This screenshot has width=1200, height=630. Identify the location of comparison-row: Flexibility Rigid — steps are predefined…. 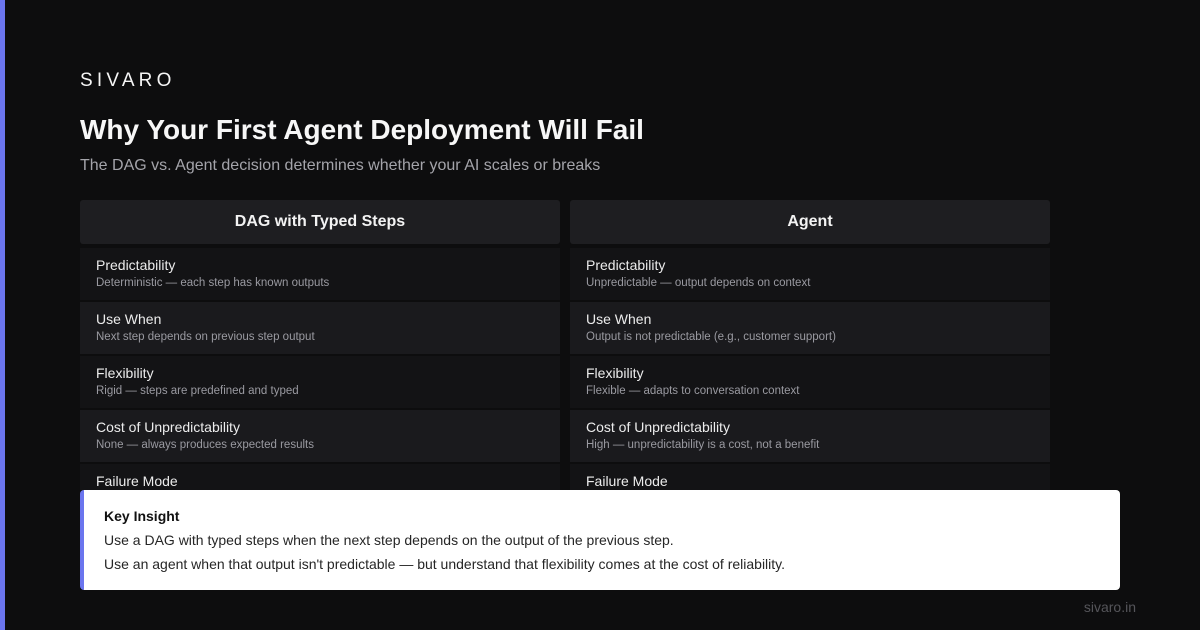
(320, 382).